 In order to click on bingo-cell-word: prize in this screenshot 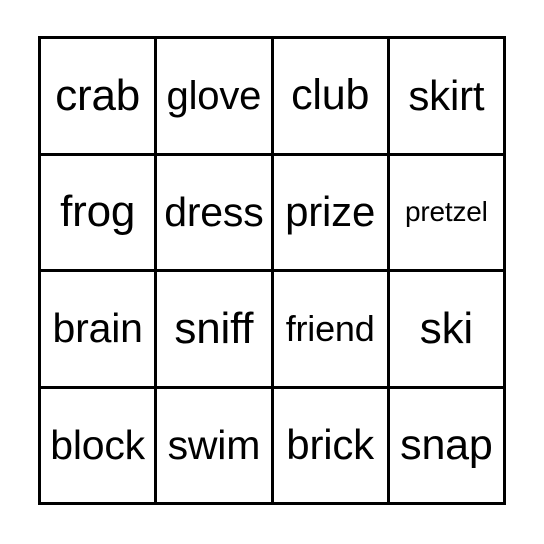, I will do `click(330, 212)`.